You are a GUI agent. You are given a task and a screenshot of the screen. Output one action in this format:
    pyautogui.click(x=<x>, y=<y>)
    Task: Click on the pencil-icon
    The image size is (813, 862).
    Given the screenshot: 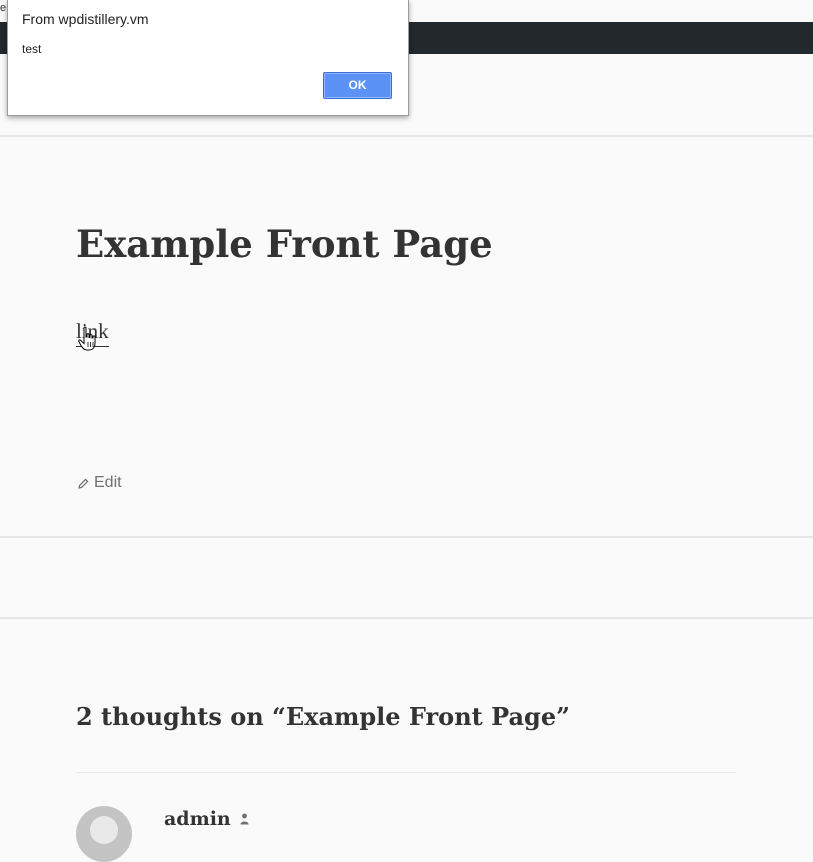 What is the action you would take?
    pyautogui.click(x=83, y=483)
    